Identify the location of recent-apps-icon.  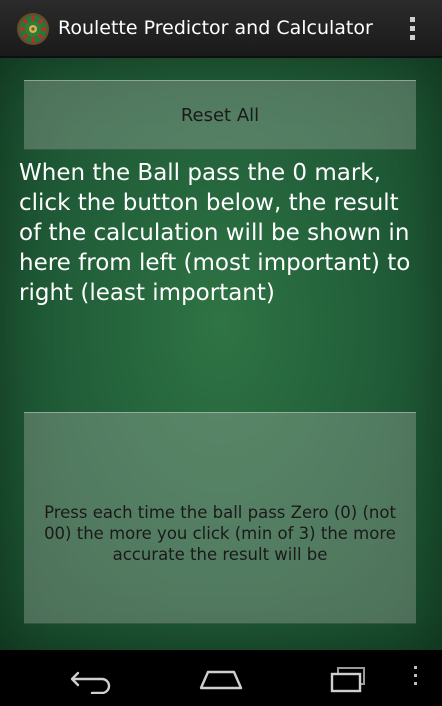
(349, 679).